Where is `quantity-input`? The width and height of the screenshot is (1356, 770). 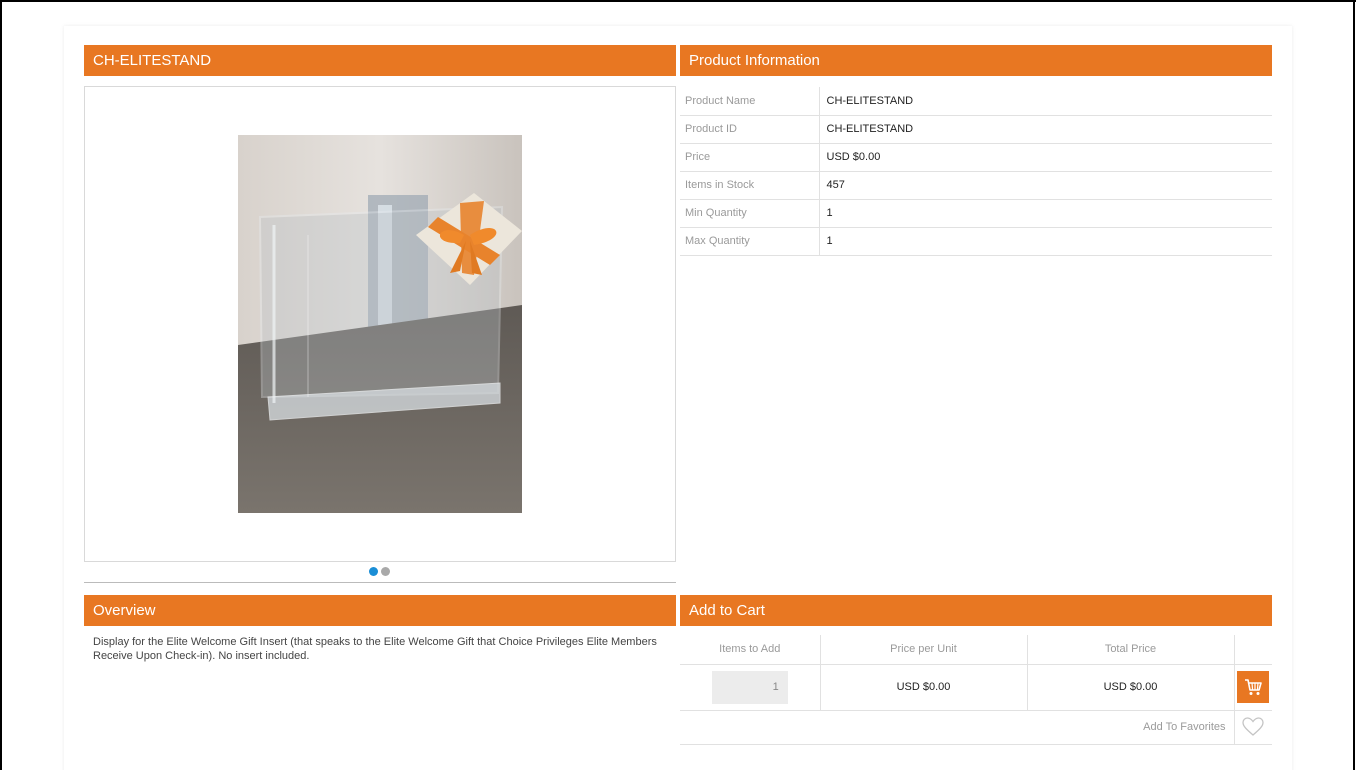
quantity-input is located at coordinates (749, 687).